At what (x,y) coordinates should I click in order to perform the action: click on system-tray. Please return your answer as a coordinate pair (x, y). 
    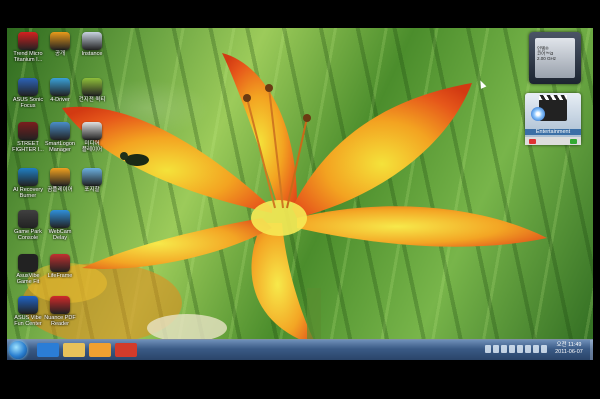
    Looking at the image, I should click on (516, 350).